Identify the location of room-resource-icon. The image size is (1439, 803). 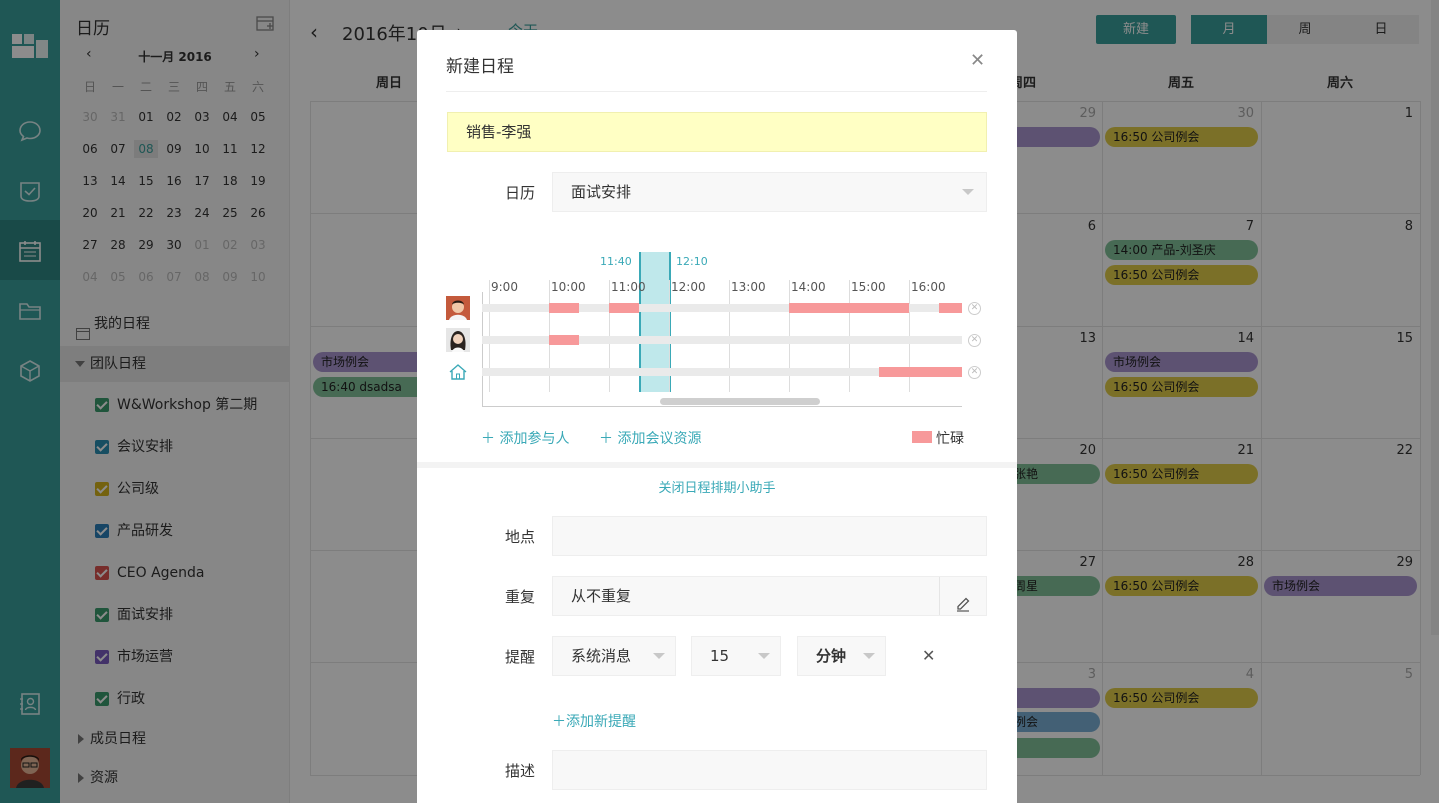
(458, 372).